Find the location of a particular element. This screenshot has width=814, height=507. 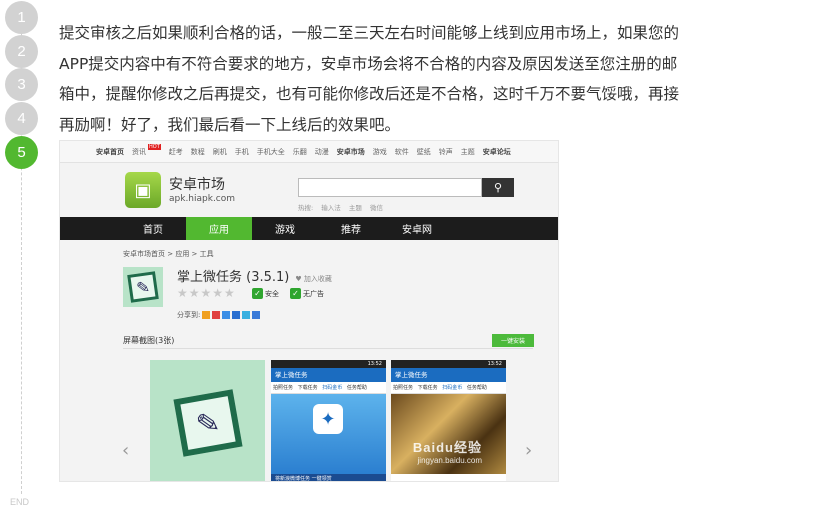

hot-search-label: 热搜: is located at coordinates (306, 208).